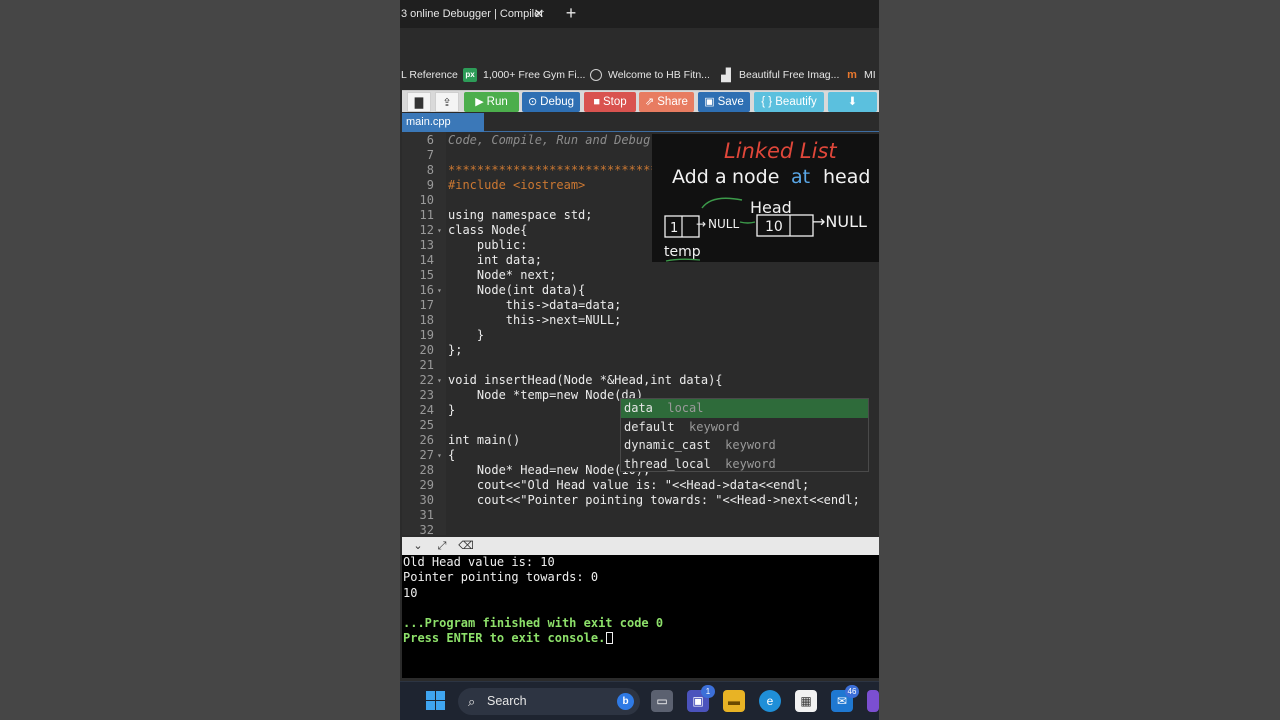 This screenshot has height=720, width=1280. What do you see at coordinates (610, 638) in the screenshot?
I see `console-cursor` at bounding box center [610, 638].